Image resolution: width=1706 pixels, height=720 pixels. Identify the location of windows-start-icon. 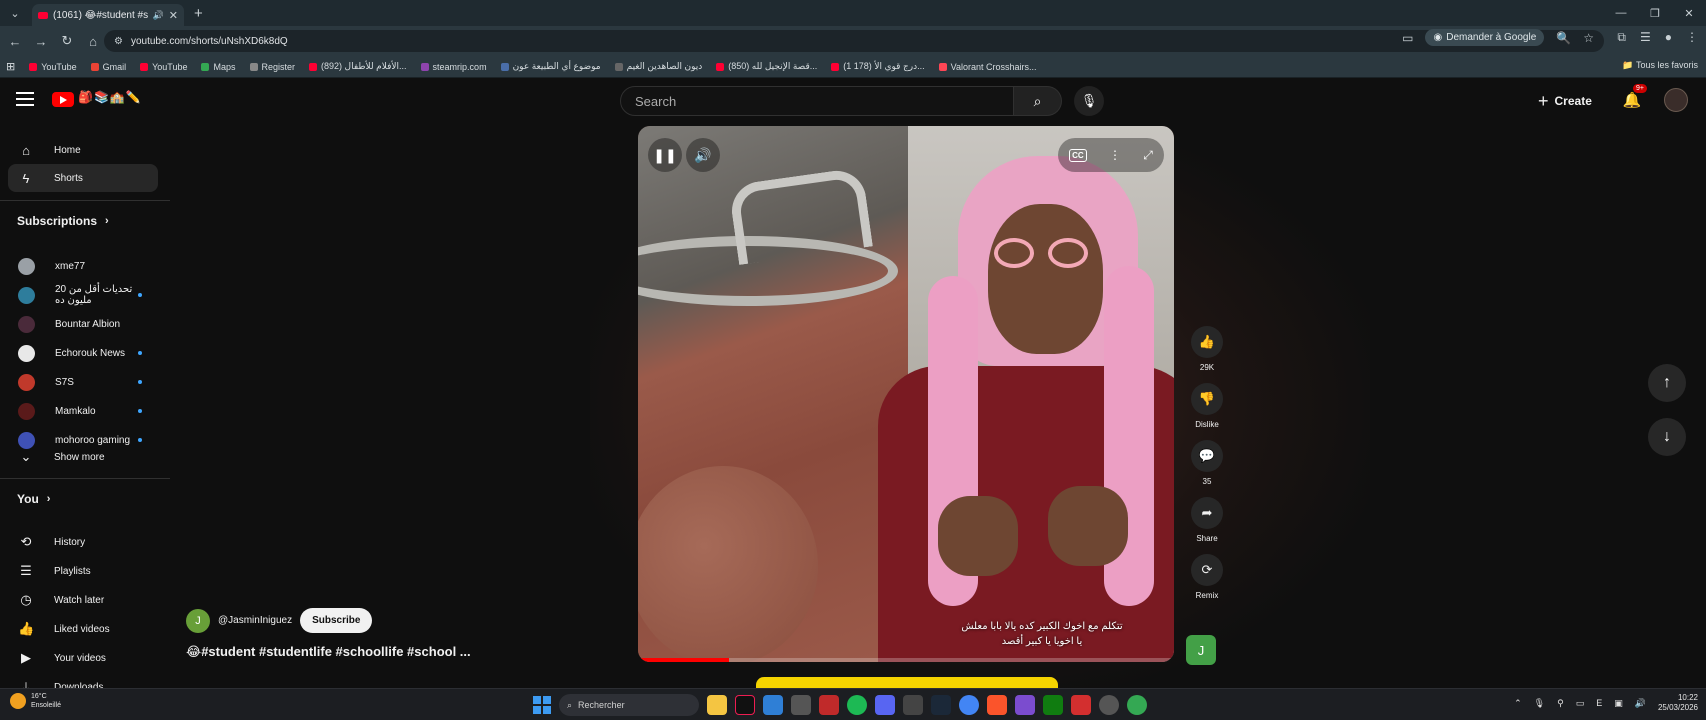
(542, 705).